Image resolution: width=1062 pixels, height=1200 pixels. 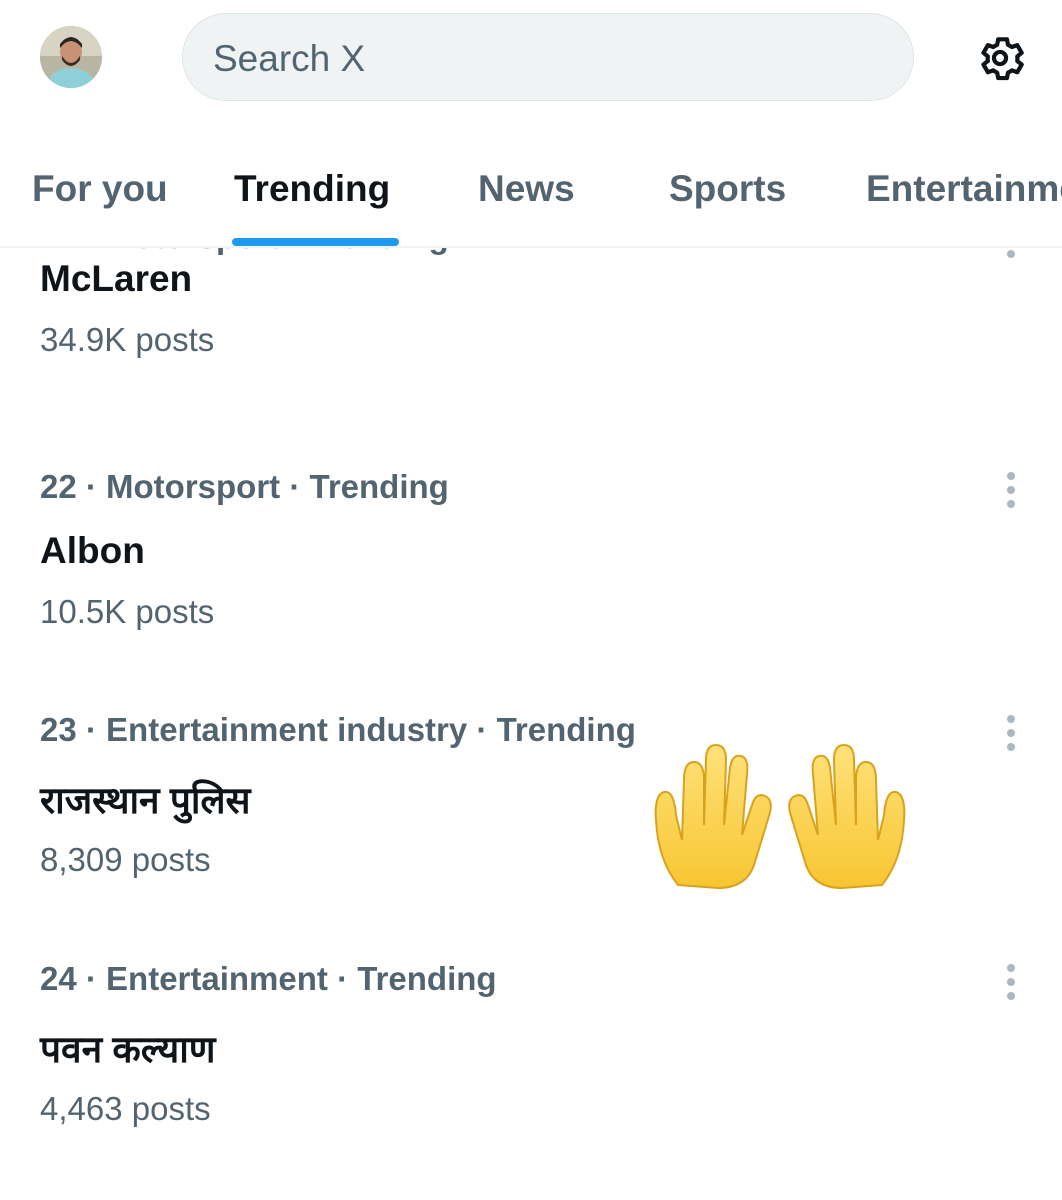 What do you see at coordinates (780, 815) in the screenshot?
I see `raised-hands-icon` at bounding box center [780, 815].